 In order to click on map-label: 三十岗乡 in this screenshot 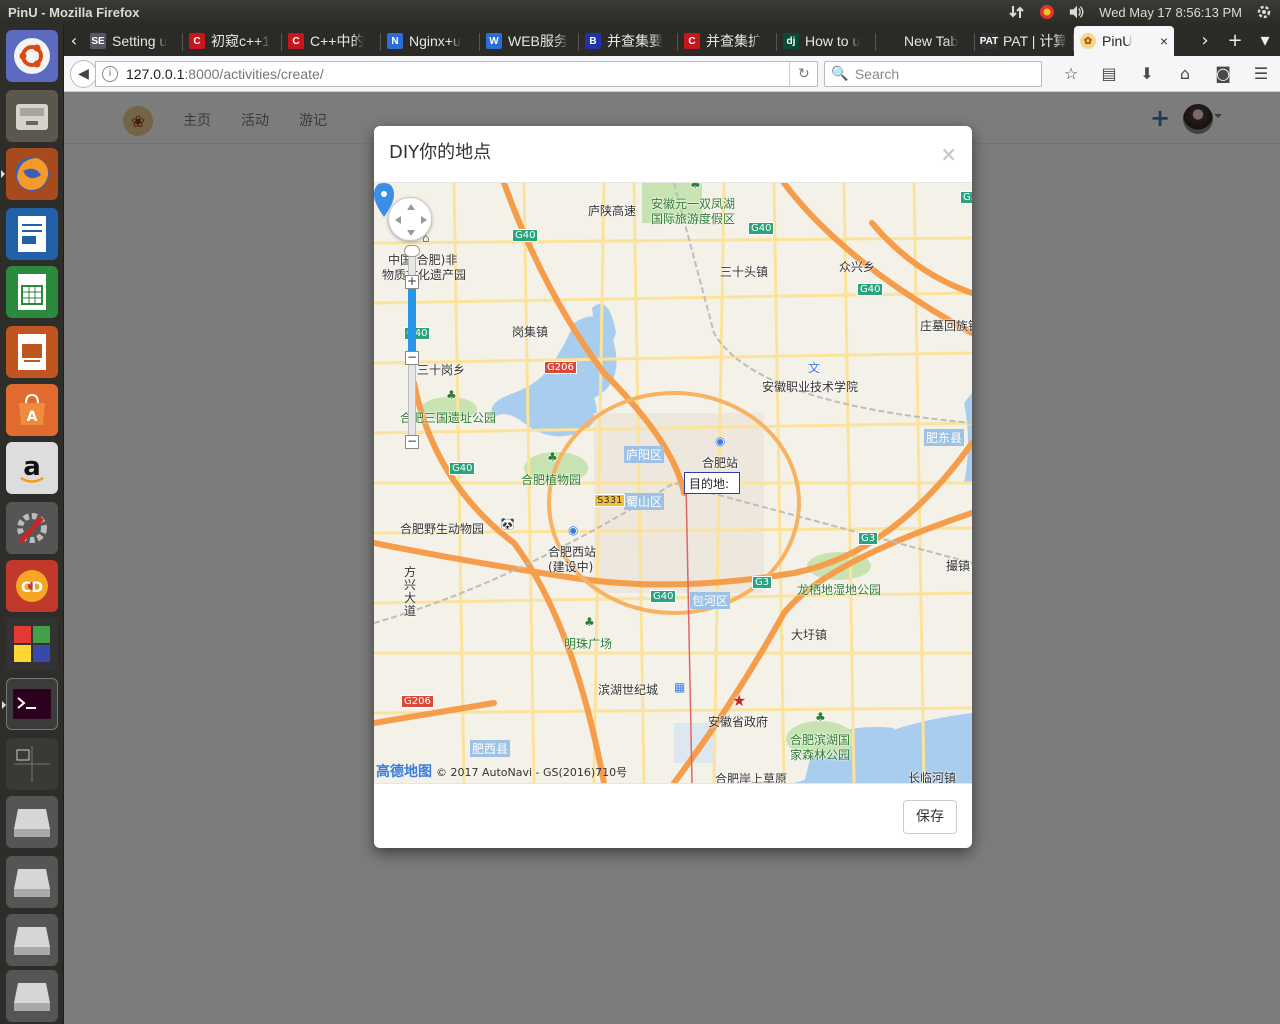, I will do `click(441, 370)`.